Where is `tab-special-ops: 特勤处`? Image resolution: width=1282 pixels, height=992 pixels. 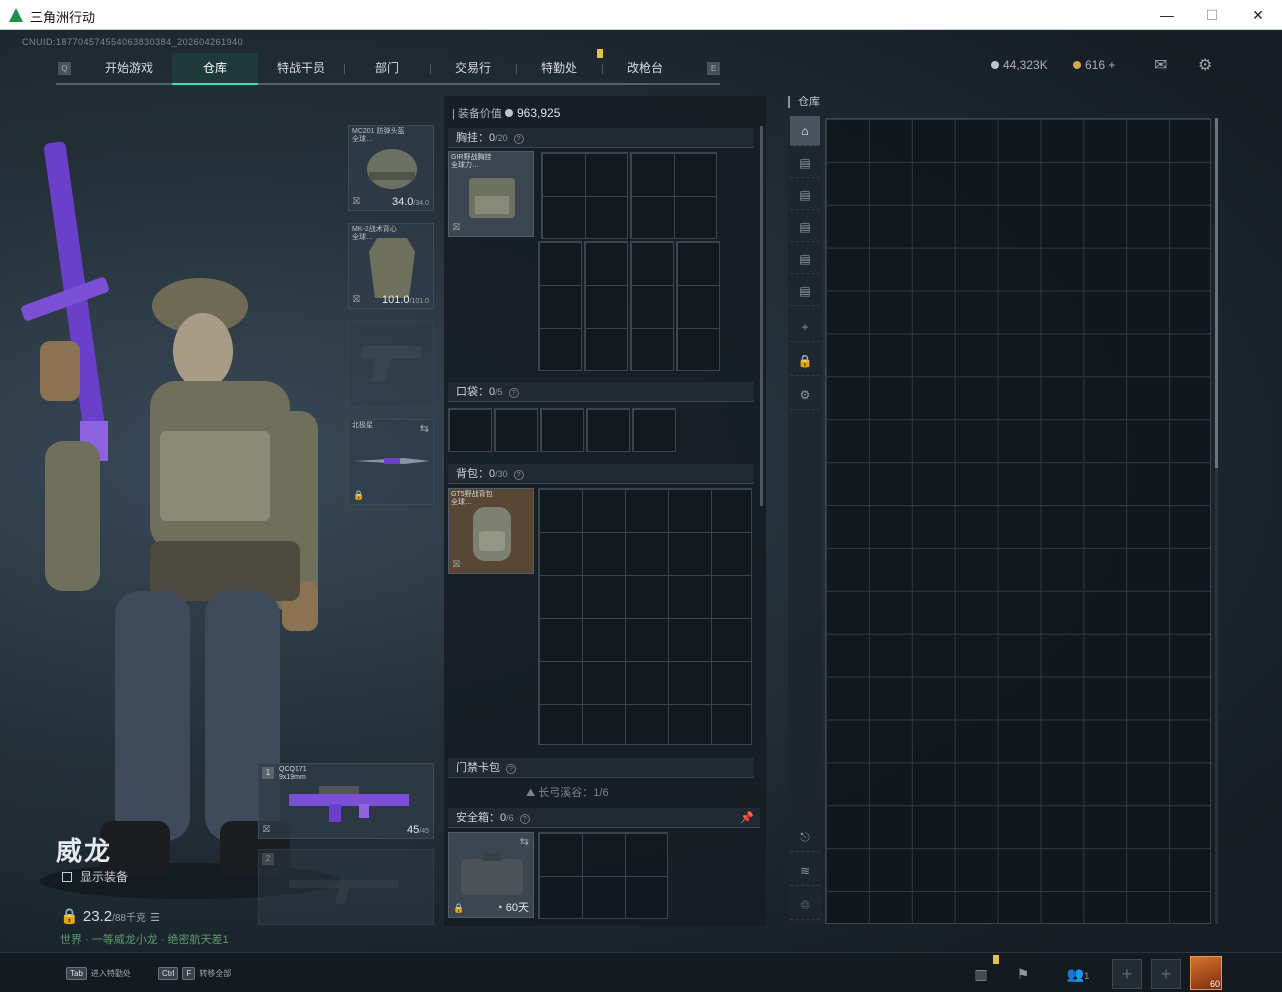
tab-special-ops: 特勤处 is located at coordinates (559, 69).